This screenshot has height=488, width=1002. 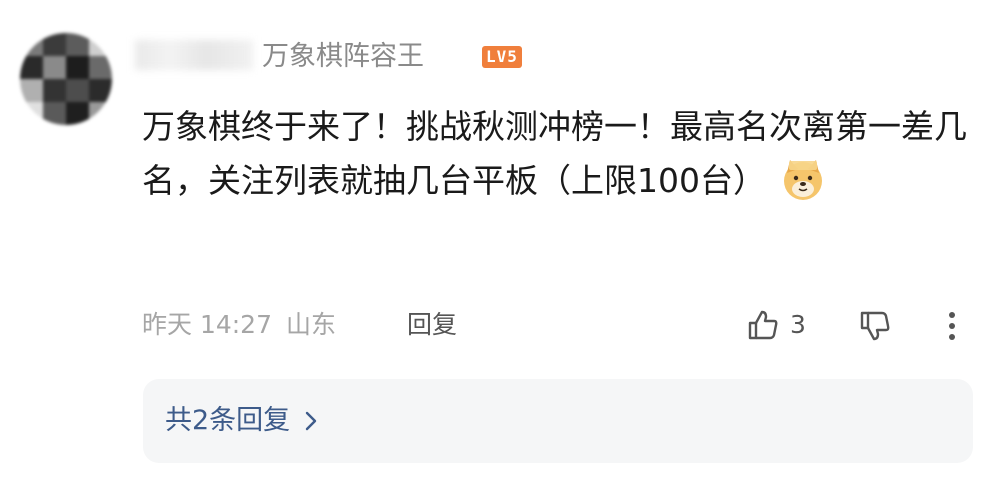 I want to click on author-name: 万象棋阵容王, so click(x=343, y=57).